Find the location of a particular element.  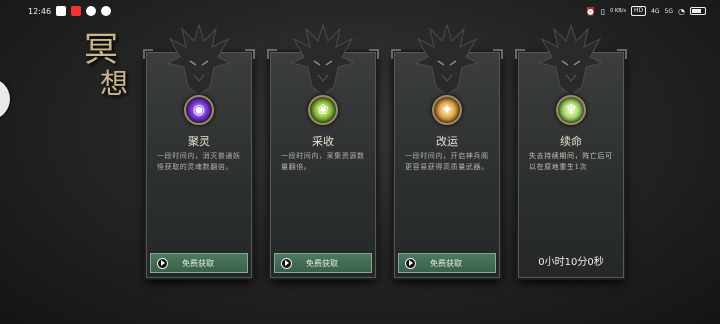

meditation-card-harvest: ❀ 采收 一段时间内，采集资源数量翻倍。 免费获取 is located at coordinates (323, 150).